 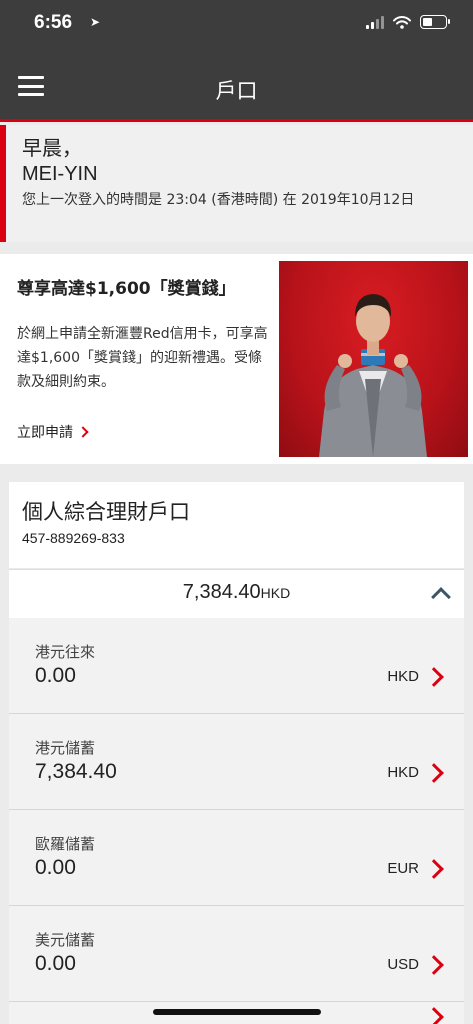 I want to click on account-balance-toggle: 7,384.40HKD, so click(x=236, y=593).